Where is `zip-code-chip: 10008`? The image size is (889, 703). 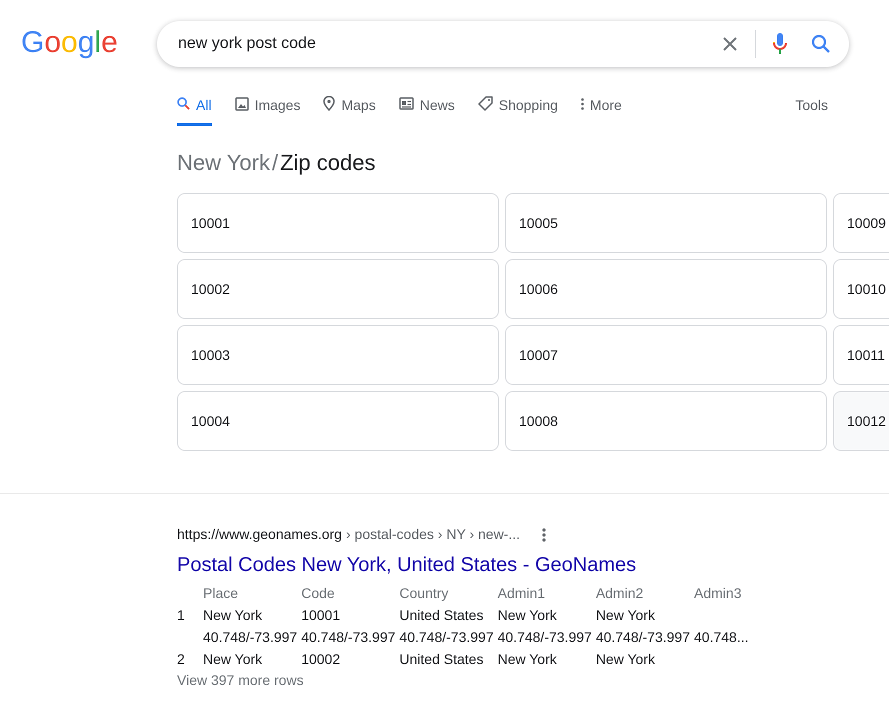
zip-code-chip: 10008 is located at coordinates (666, 421).